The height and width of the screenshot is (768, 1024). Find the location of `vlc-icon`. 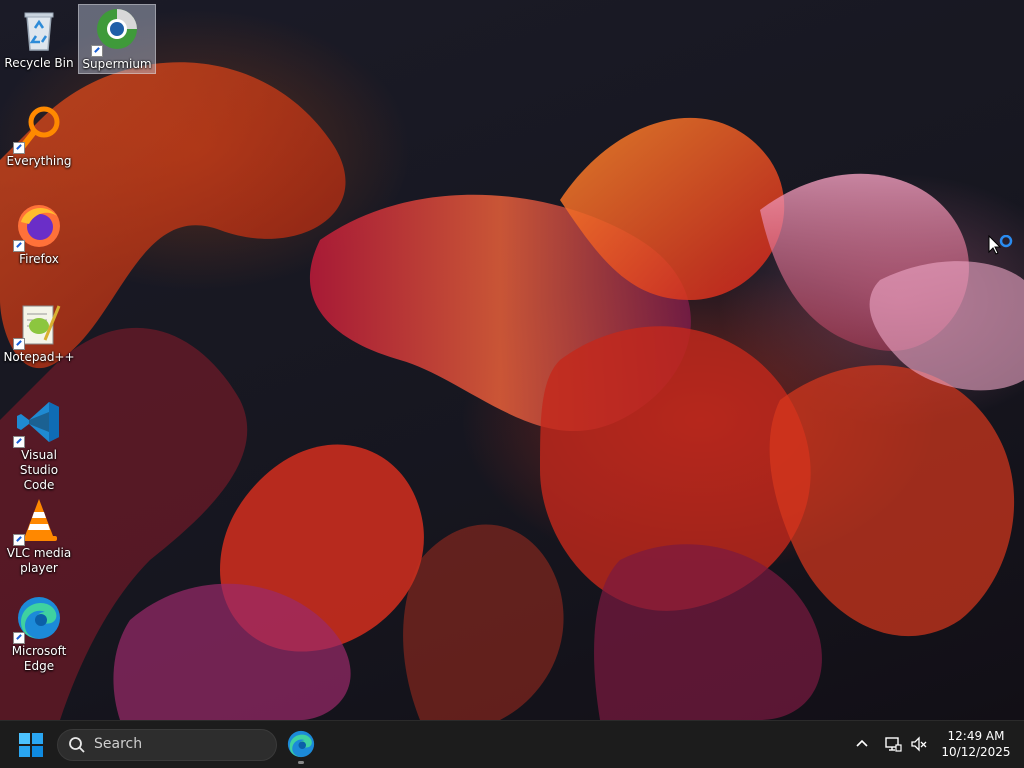

vlc-icon is located at coordinates (38, 521).